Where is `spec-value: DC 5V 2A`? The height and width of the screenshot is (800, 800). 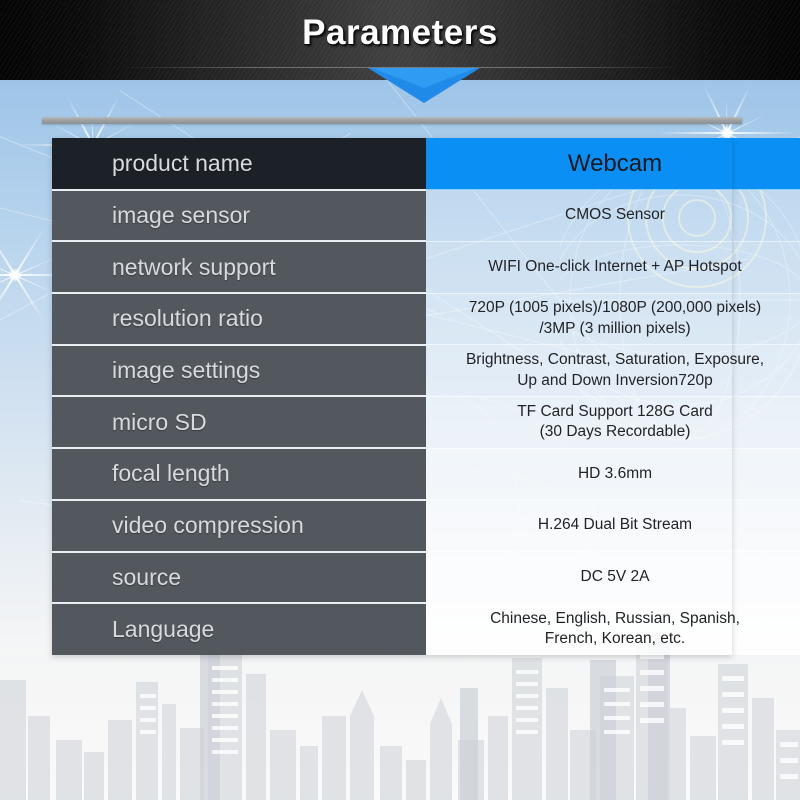
spec-value: DC 5V 2A is located at coordinates (613, 577).